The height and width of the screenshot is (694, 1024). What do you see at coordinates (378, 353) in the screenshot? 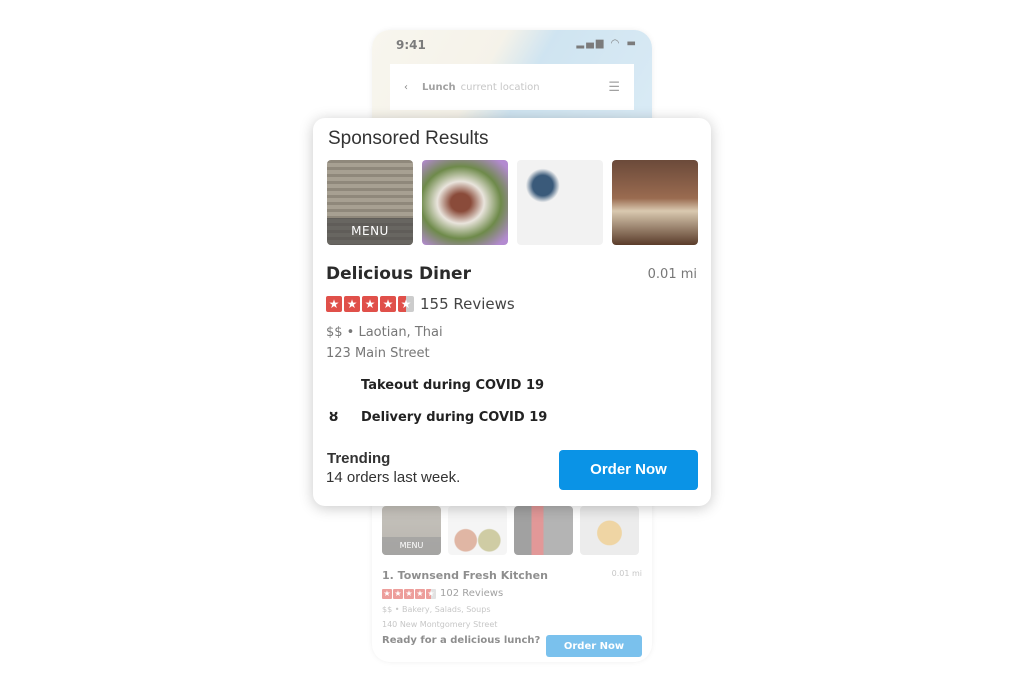
I see `address: 123 Main Street` at bounding box center [378, 353].